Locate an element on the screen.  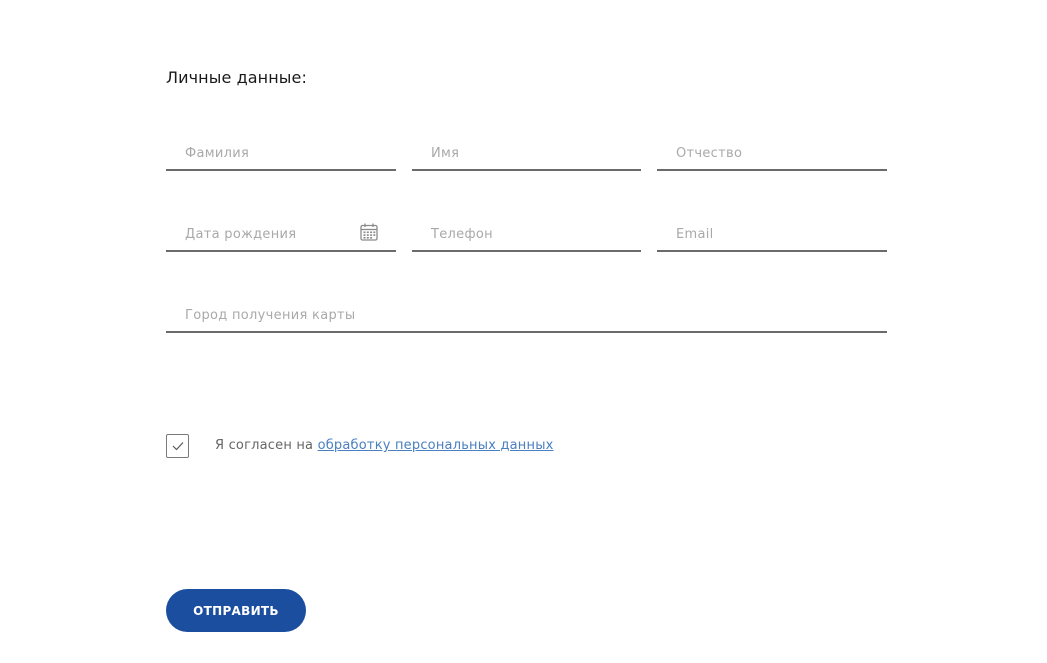
calendar-icon is located at coordinates (369, 232).